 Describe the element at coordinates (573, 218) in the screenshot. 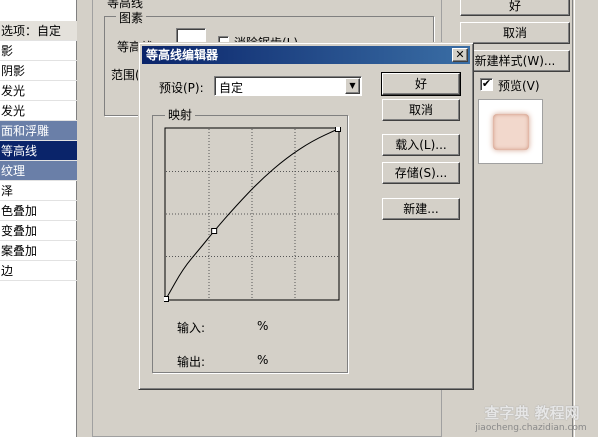

I see `window-edge` at that location.